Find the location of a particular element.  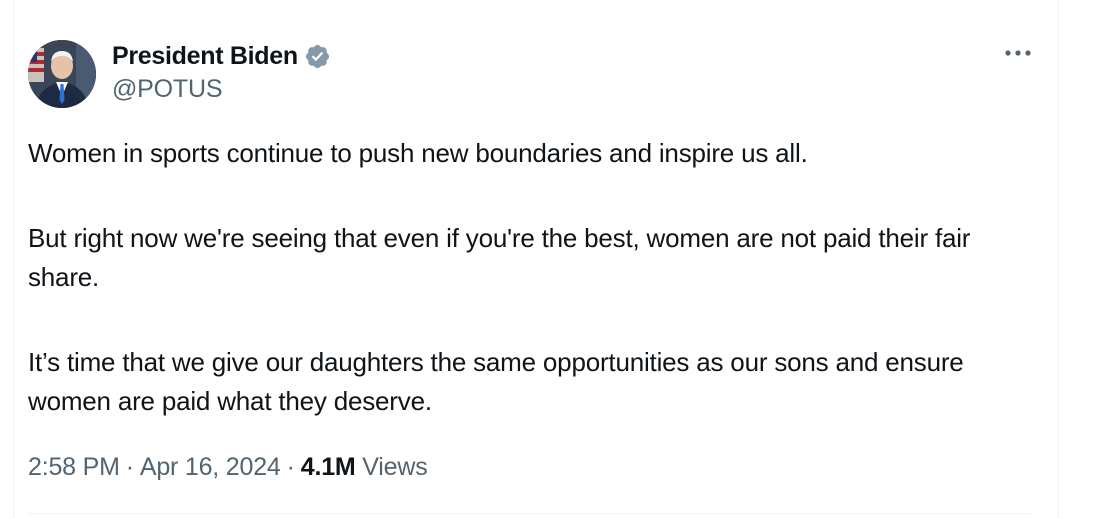

more-horizontal-icon is located at coordinates (1018, 53).